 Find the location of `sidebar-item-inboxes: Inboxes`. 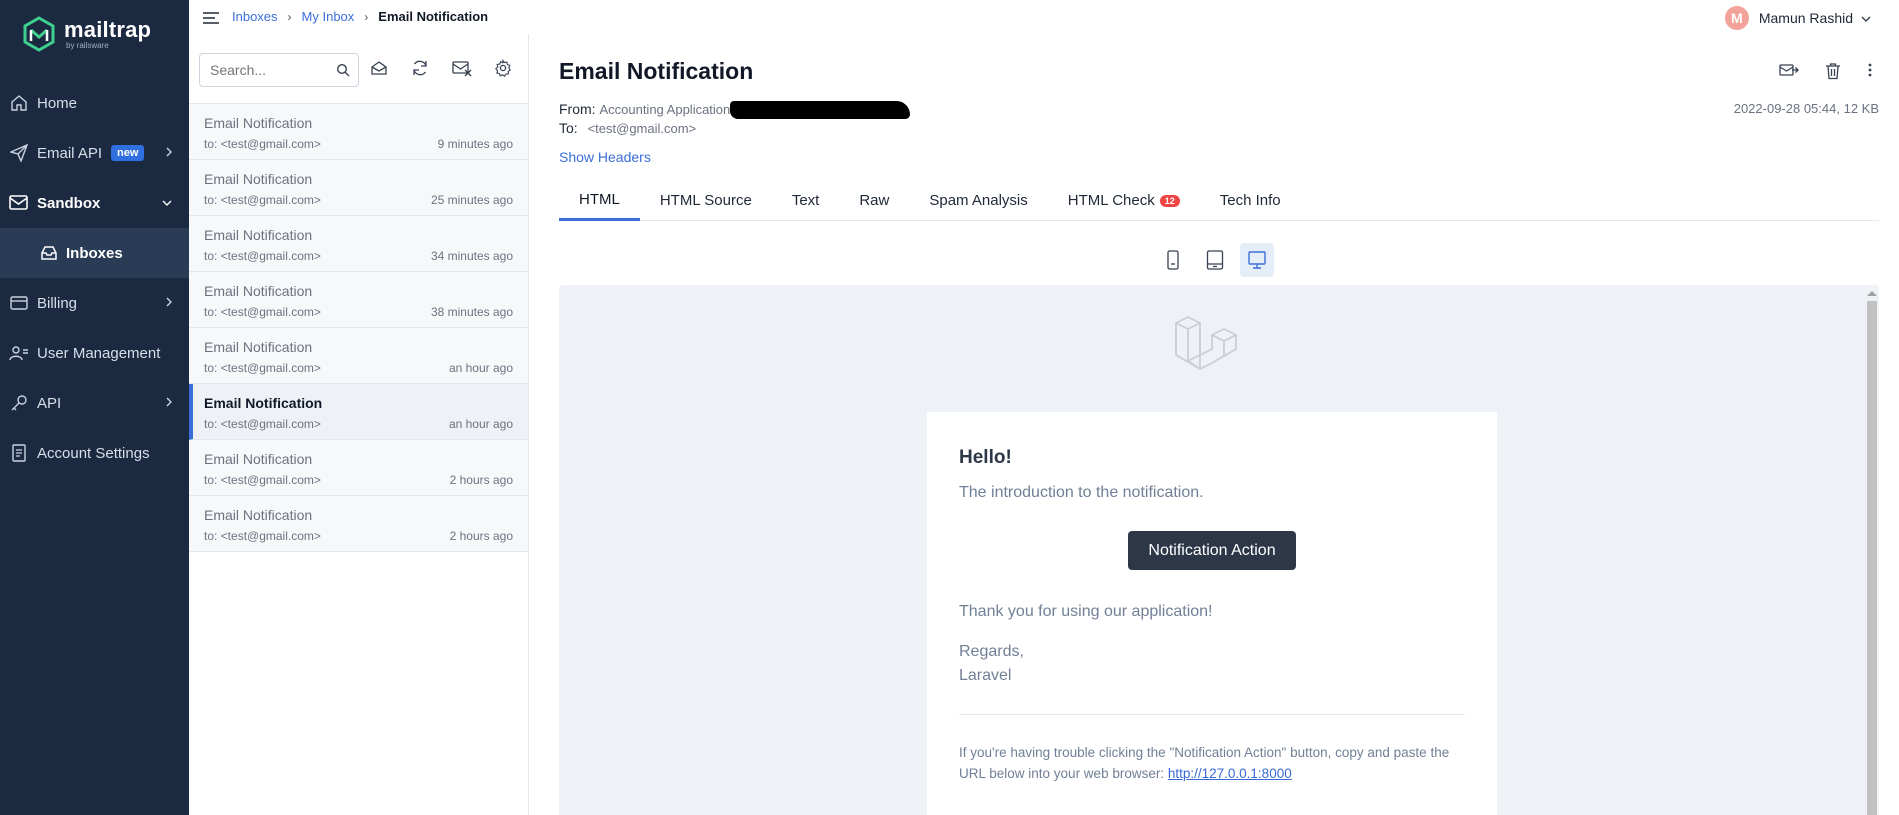

sidebar-item-inboxes: Inboxes is located at coordinates (94, 253).